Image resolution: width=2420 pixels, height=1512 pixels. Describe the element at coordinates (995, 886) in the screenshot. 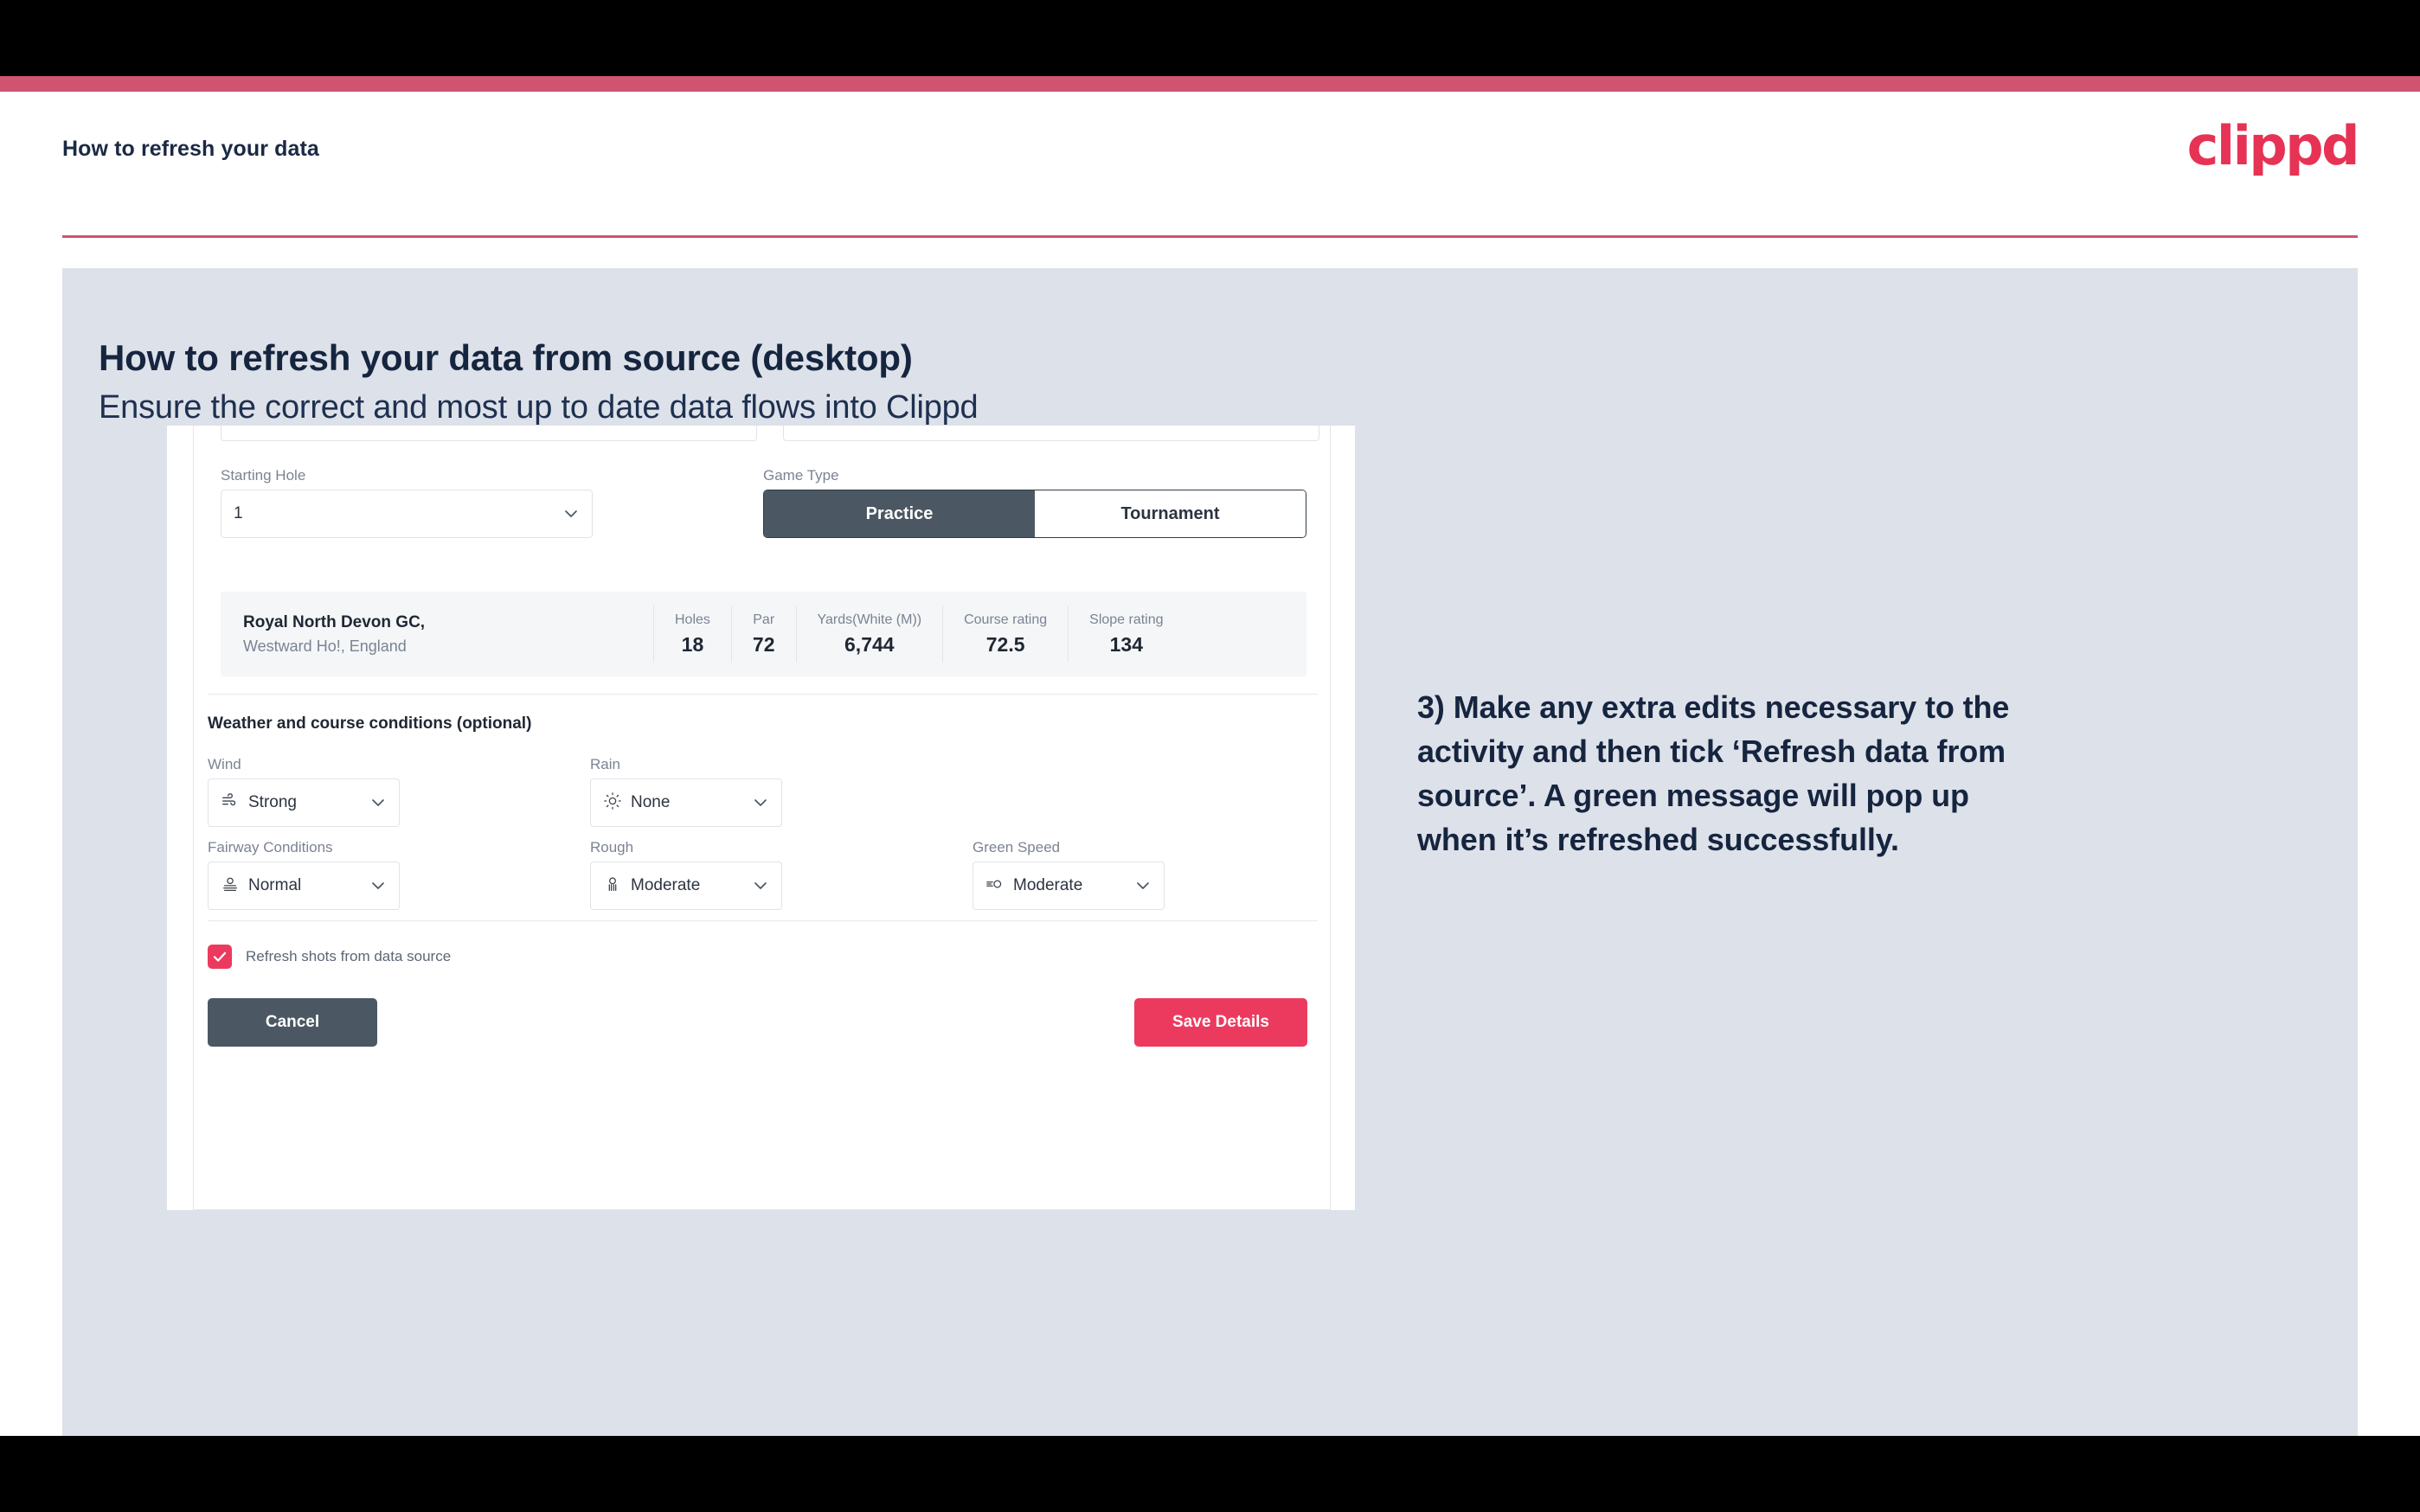

I see `green-speed-icon` at that location.